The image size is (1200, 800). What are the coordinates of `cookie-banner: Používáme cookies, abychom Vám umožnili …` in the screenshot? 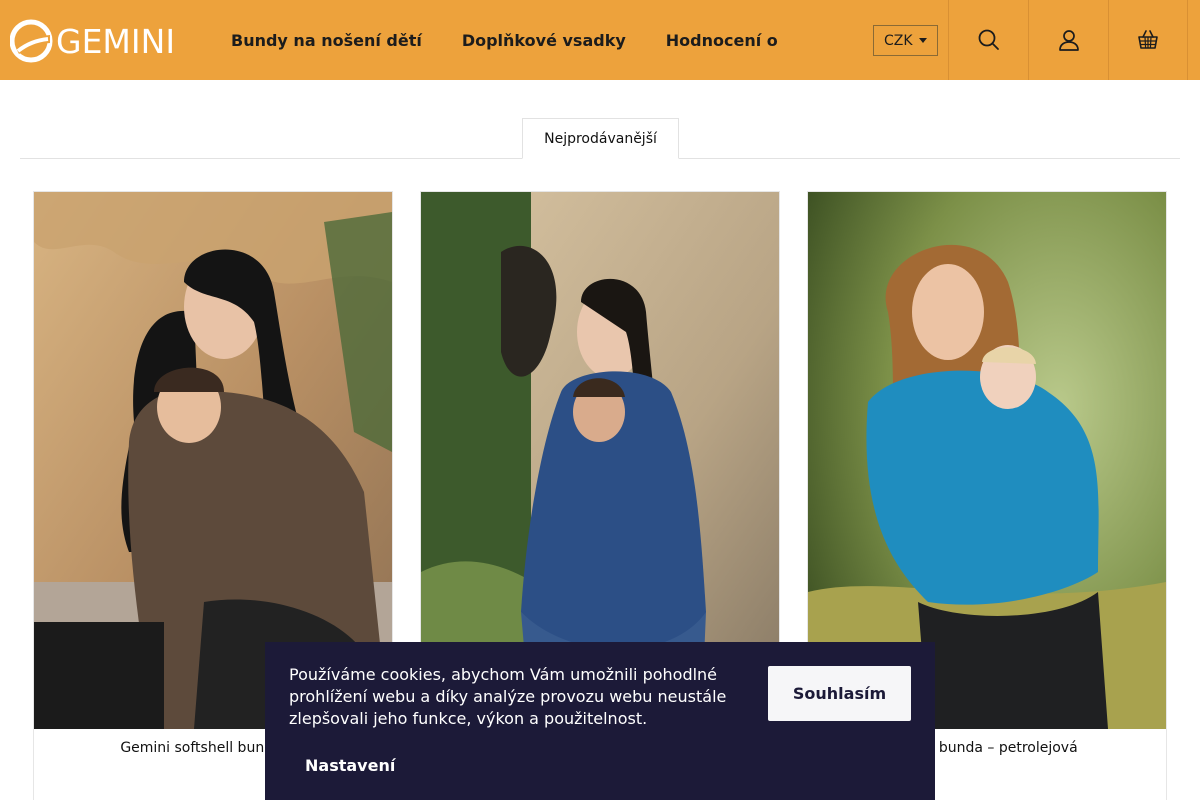 It's located at (600, 721).